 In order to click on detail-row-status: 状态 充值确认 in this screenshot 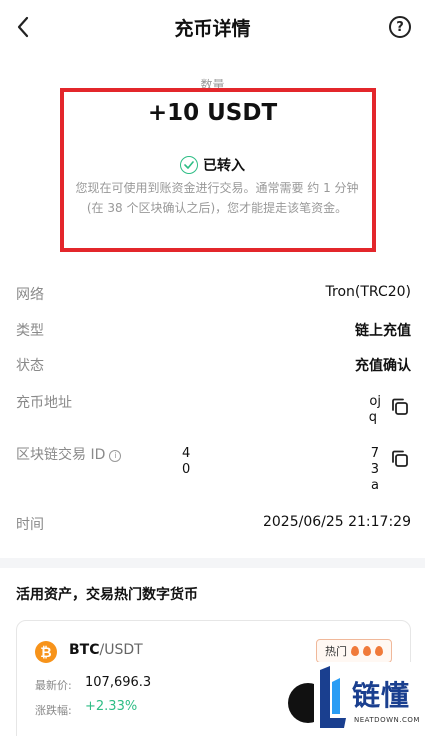, I will do `click(213, 367)`.